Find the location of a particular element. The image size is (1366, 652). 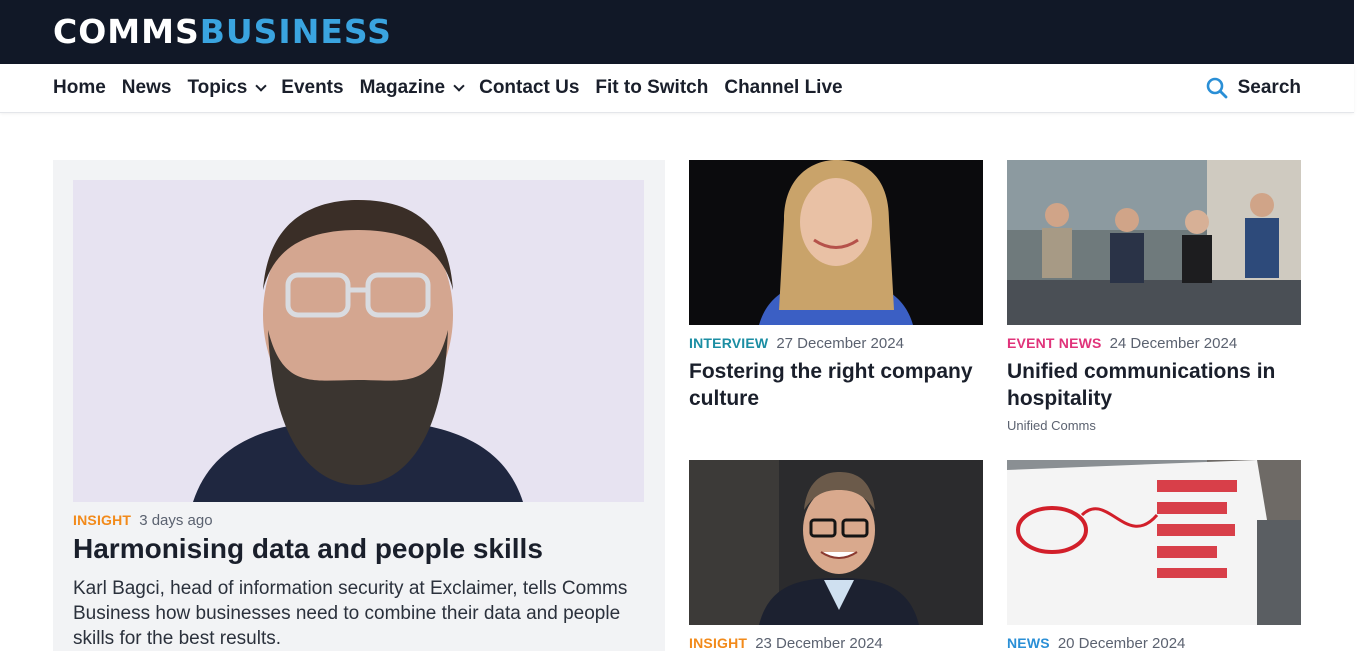

publish-date: 24 December 2024 is located at coordinates (1173, 343).